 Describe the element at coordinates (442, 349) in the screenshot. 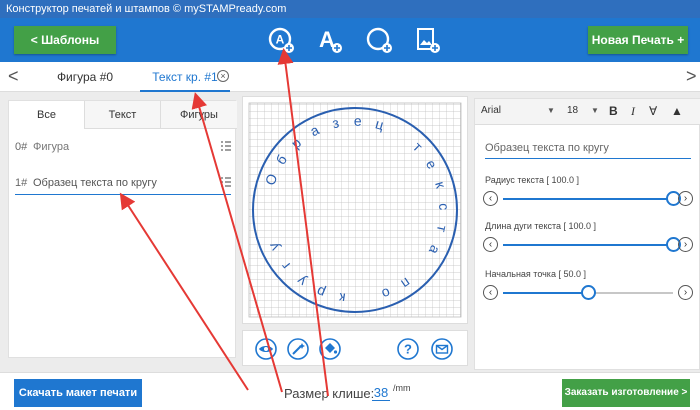

I see `mail-icon` at that location.